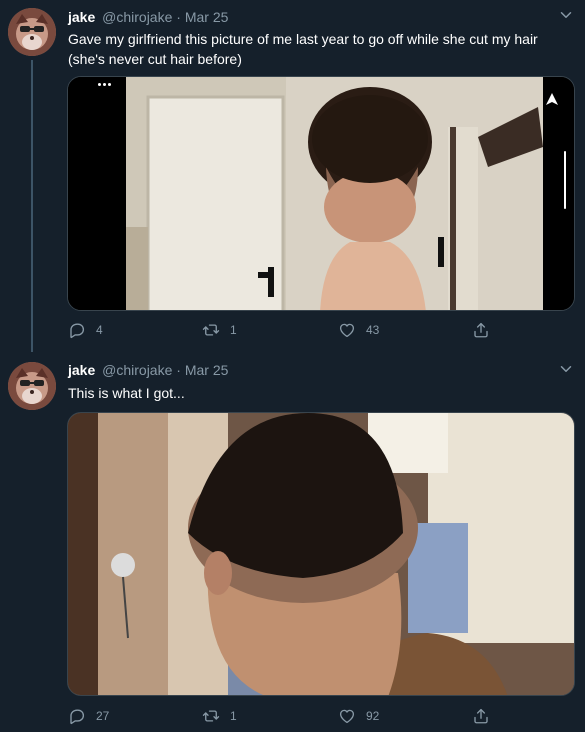 The height and width of the screenshot is (732, 585). What do you see at coordinates (373, 330) in the screenshot?
I see `like-count: 43` at bounding box center [373, 330].